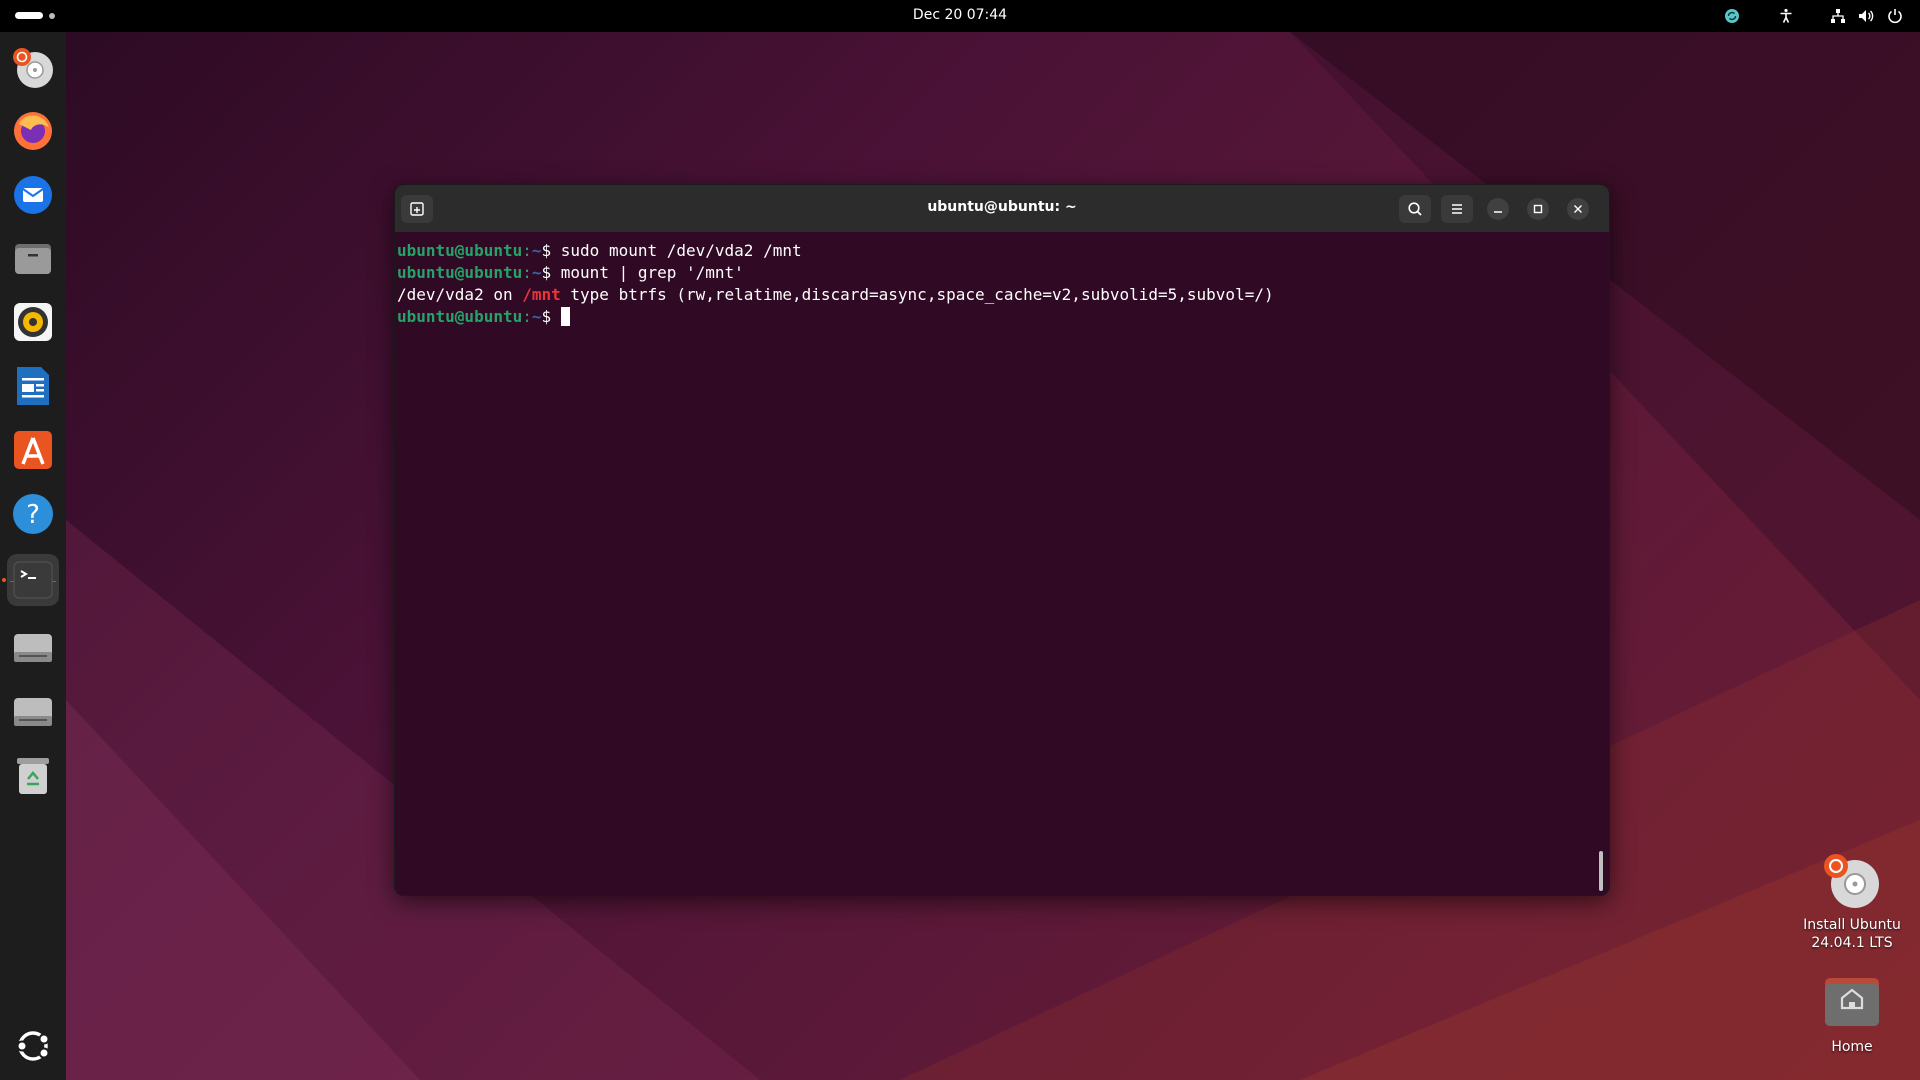 The image size is (1920, 1080). What do you see at coordinates (681, 250) in the screenshot?
I see `command-text: sudo mount /dev/vda2 /mnt` at bounding box center [681, 250].